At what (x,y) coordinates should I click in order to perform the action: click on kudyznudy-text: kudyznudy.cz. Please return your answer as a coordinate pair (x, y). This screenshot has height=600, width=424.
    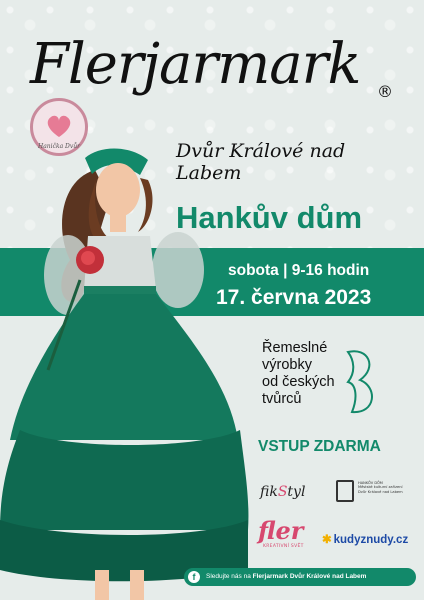
    Looking at the image, I should click on (371, 540).